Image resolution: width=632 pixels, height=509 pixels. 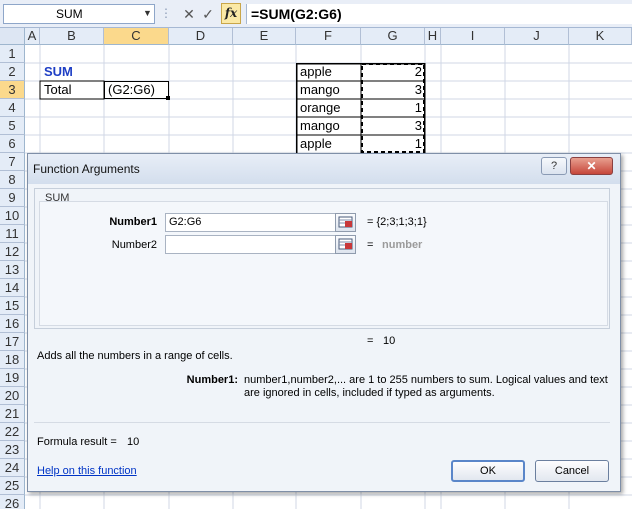 What do you see at coordinates (12, 126) in the screenshot?
I see `row-header-5: 5` at bounding box center [12, 126].